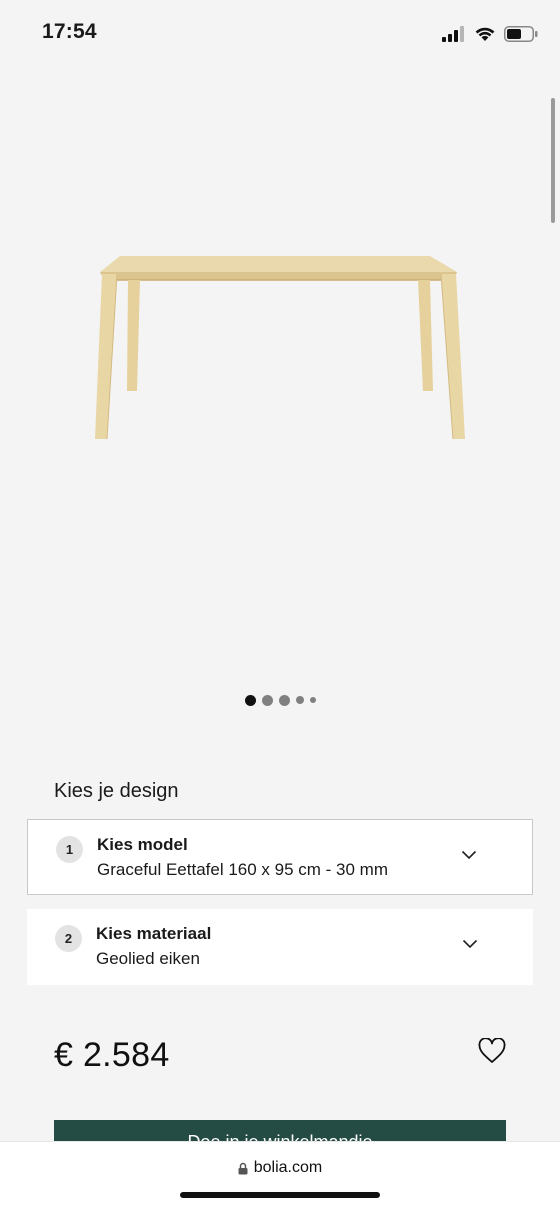 The height and width of the screenshot is (1211, 560). What do you see at coordinates (142, 844) in the screenshot?
I see `option-title: Kies model` at bounding box center [142, 844].